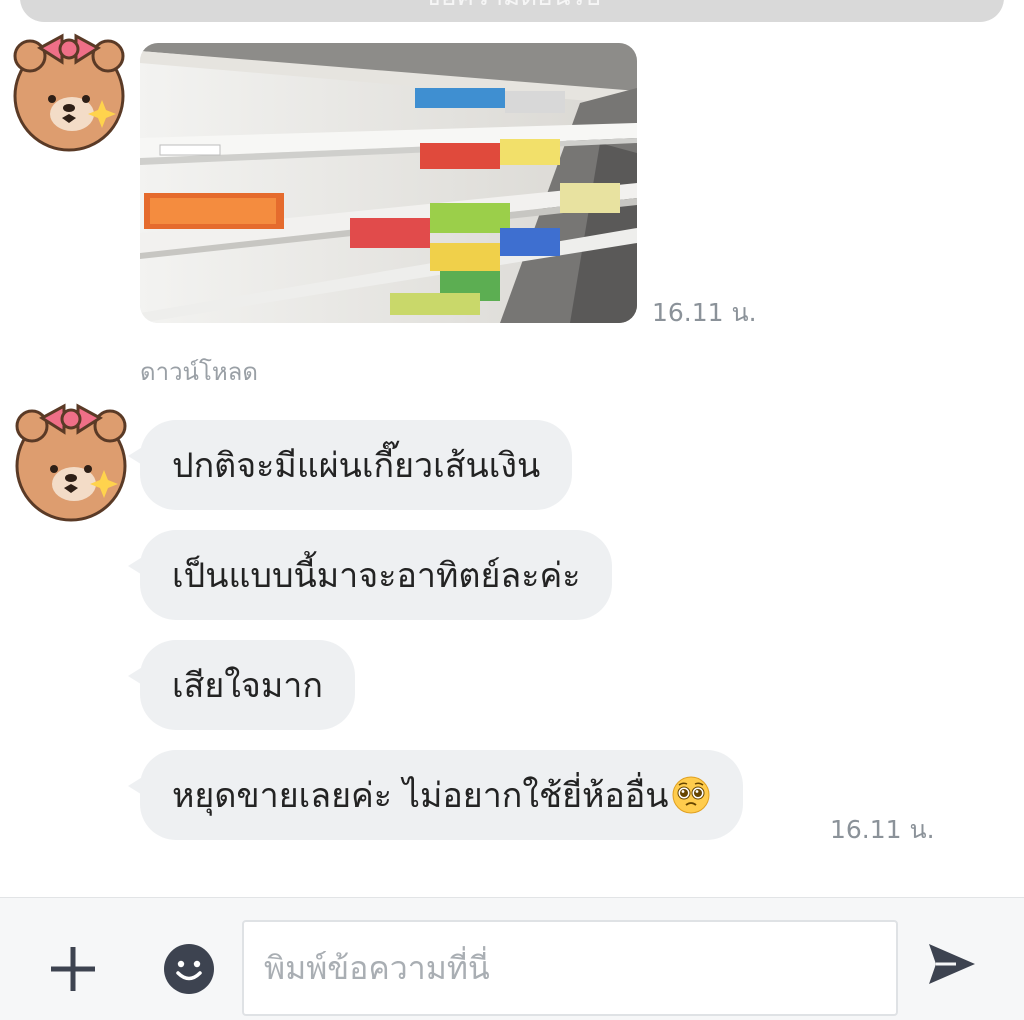 Image resolution: width=1024 pixels, height=1020 pixels. What do you see at coordinates (570, 968) in the screenshot?
I see `message-input` at bounding box center [570, 968].